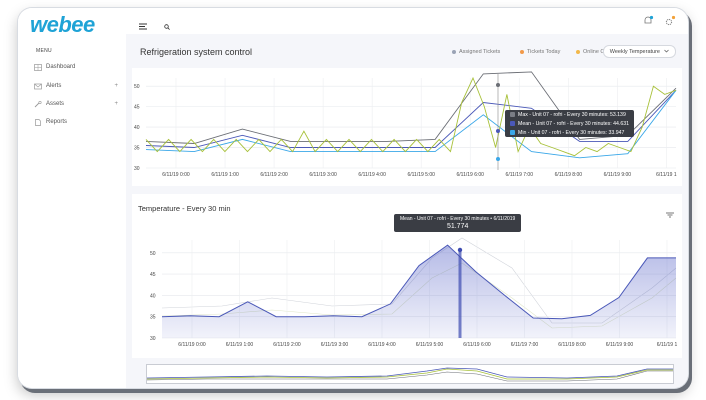 Image resolution: width=706 pixels, height=400 pixels. I want to click on logo: webee, so click(62, 24).